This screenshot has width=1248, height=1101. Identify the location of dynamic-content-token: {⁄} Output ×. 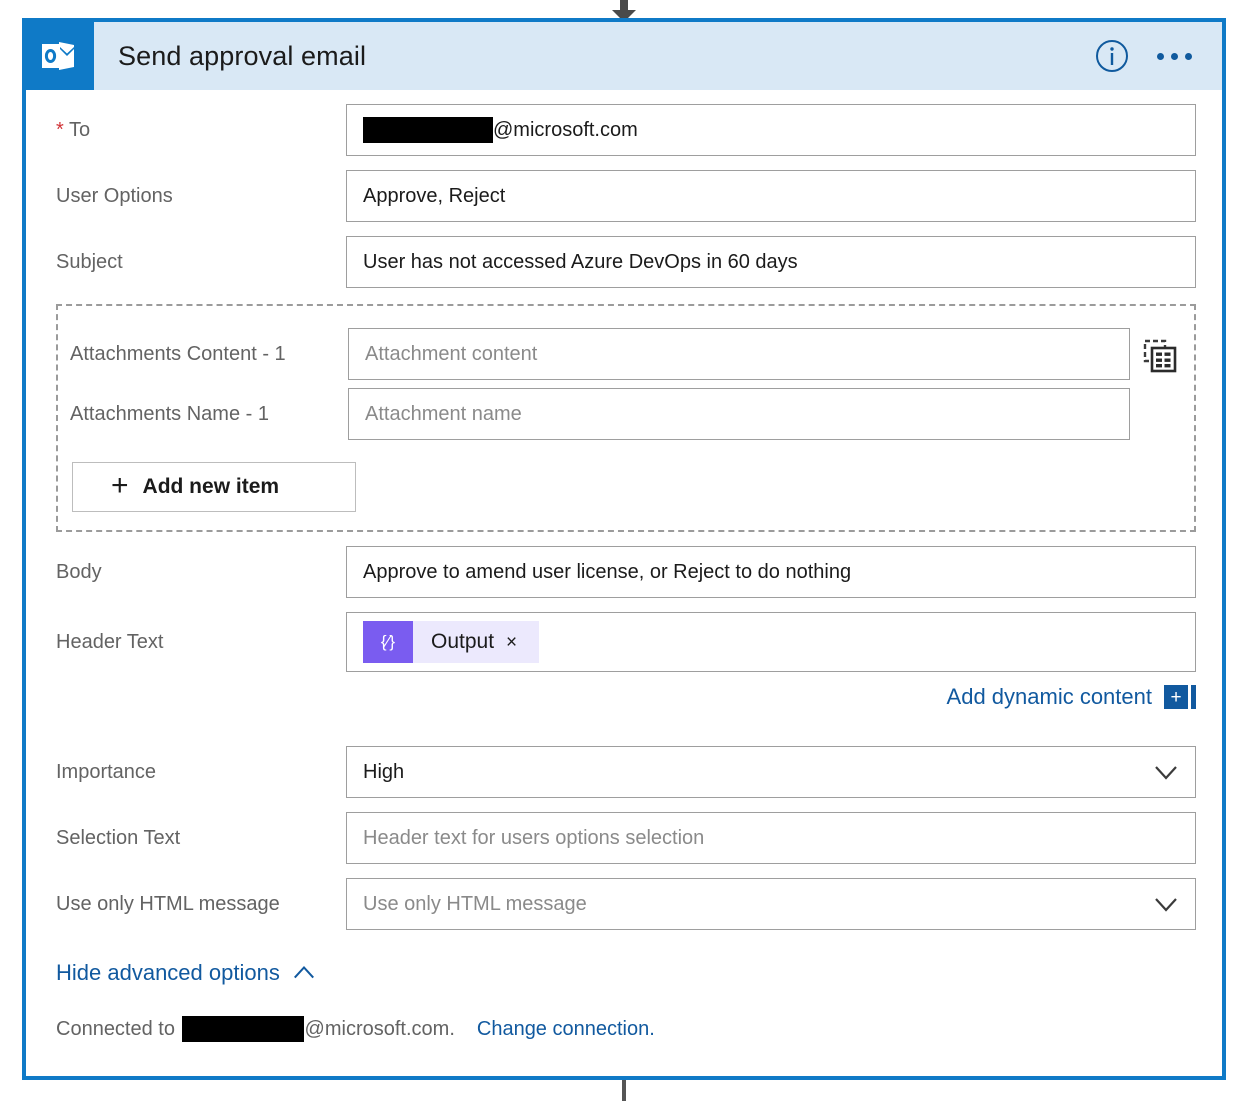
(451, 642).